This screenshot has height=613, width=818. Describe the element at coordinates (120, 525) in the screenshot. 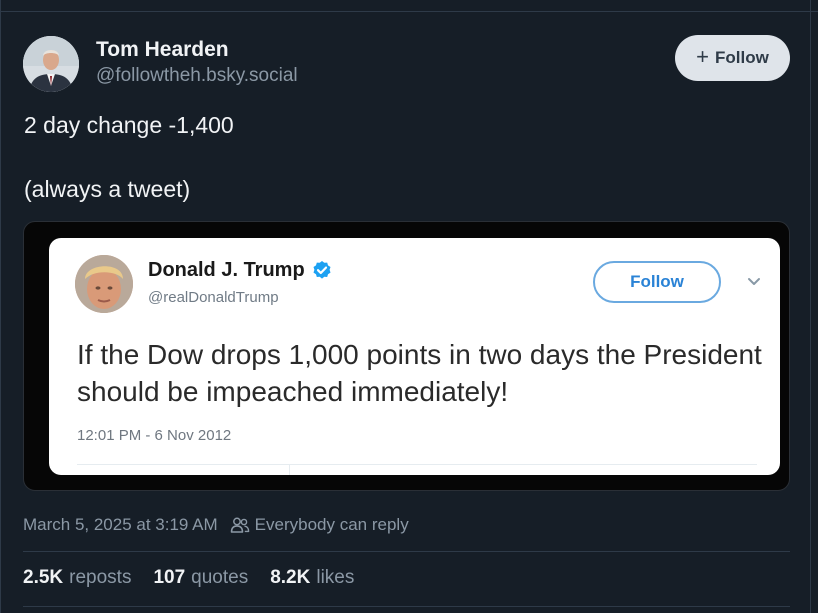

I see `post-timestamp: March 5, 2025 at 3:19 AM` at that location.